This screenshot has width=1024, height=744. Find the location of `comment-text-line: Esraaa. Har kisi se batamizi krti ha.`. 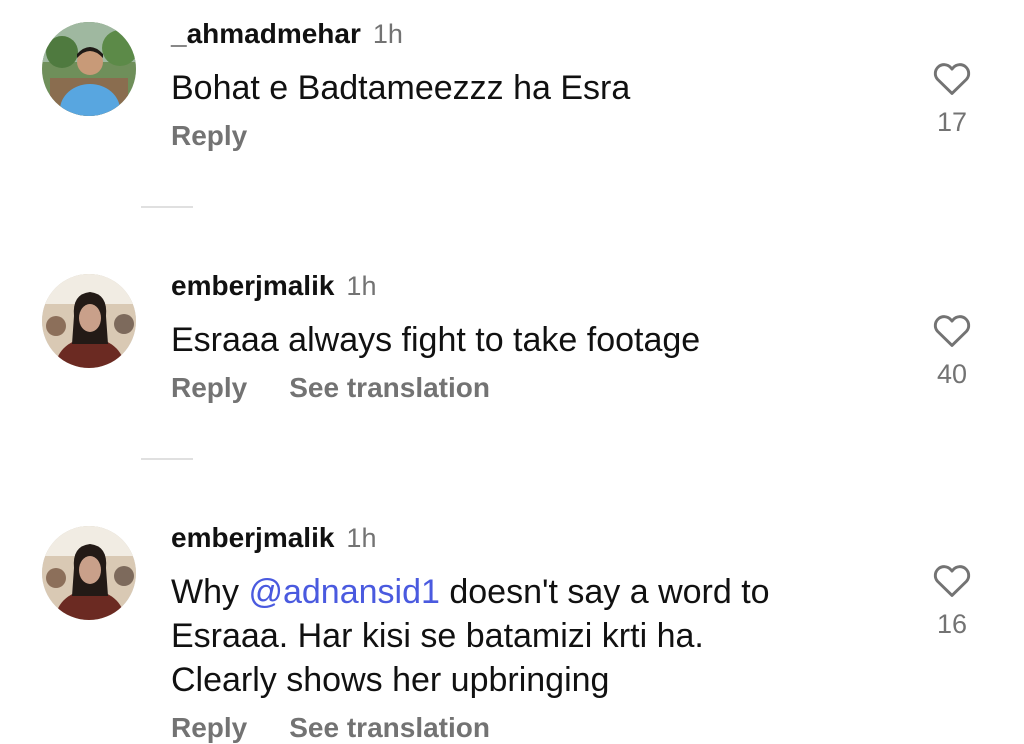

comment-text-line: Esraaa. Har kisi se batamizi krti ha. is located at coordinates (437, 636).